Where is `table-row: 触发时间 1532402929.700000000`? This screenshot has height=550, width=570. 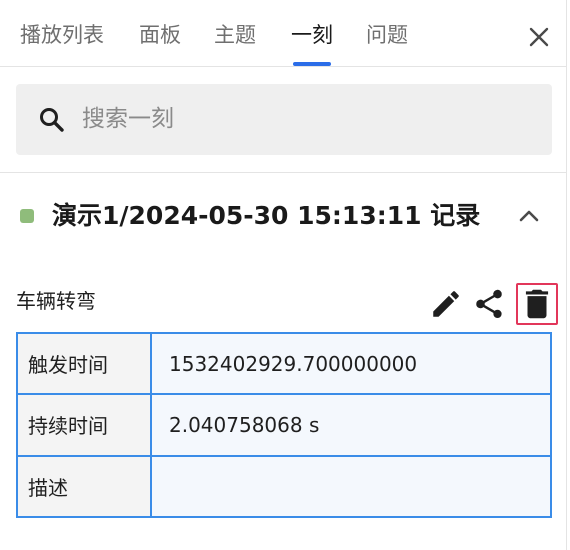
table-row: 触发时间 1532402929.700000000 is located at coordinates (284, 363).